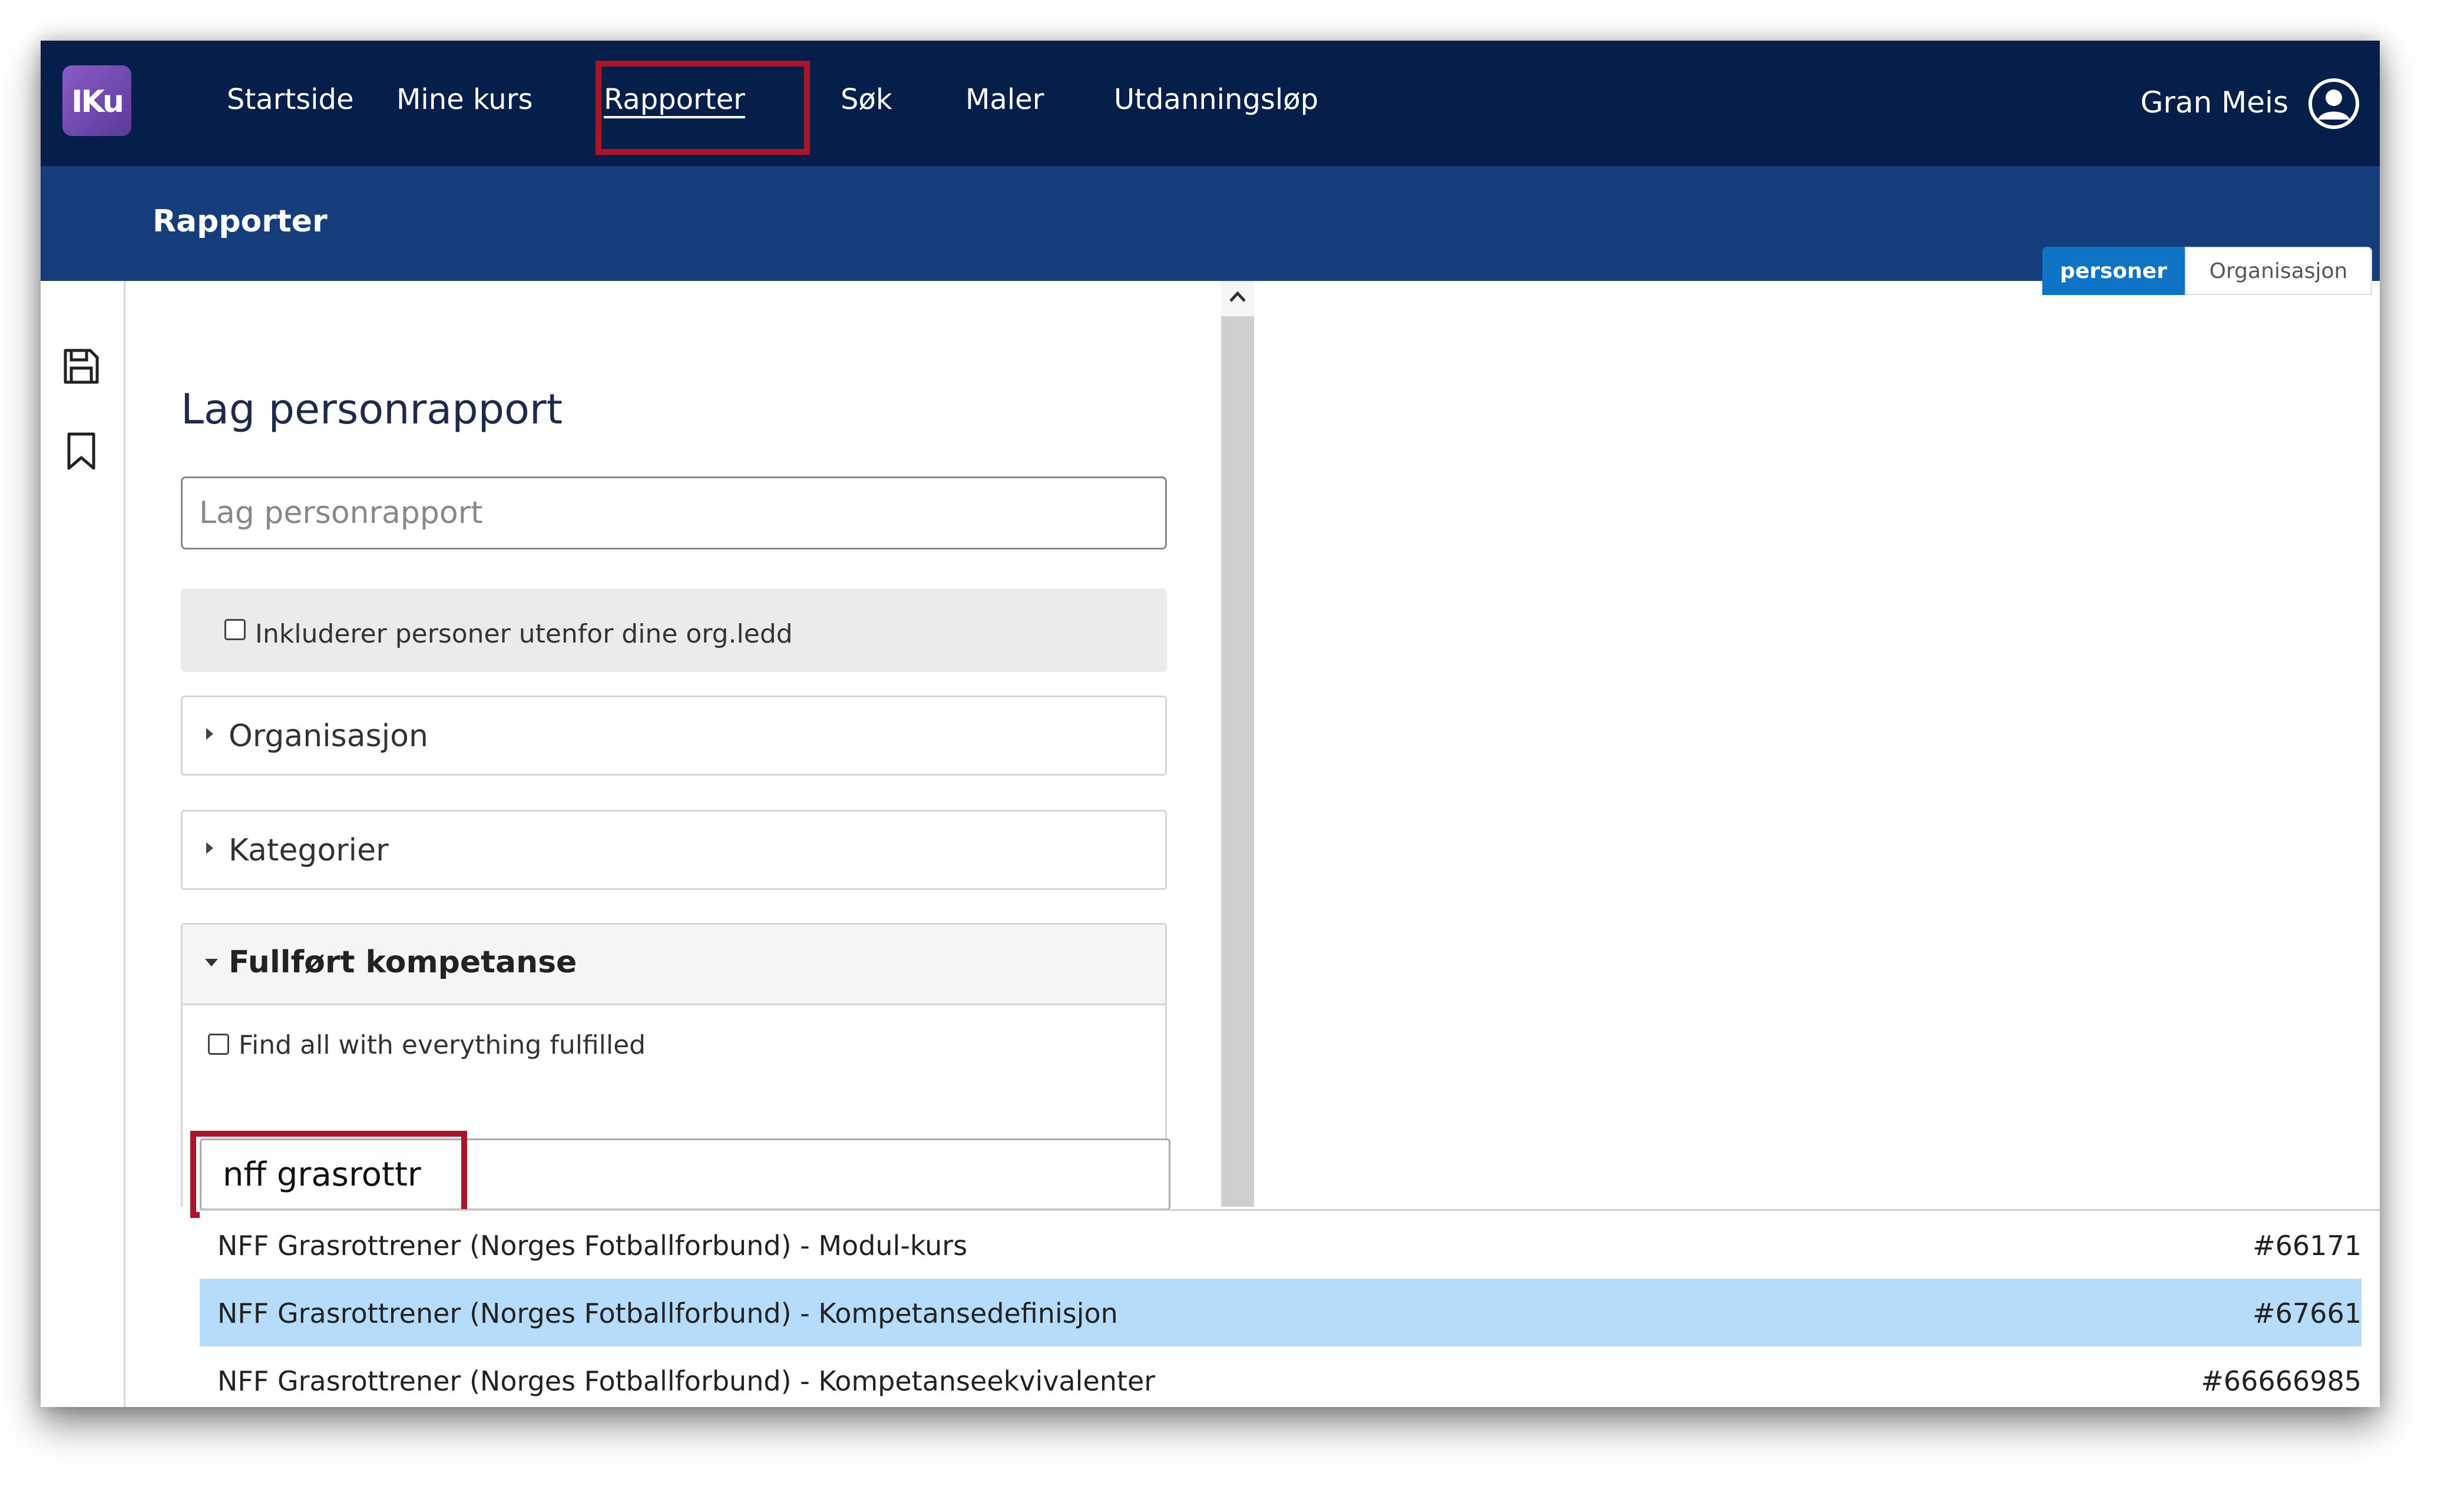 Image resolution: width=2464 pixels, height=1493 pixels. What do you see at coordinates (674, 736) in the screenshot?
I see `accordion-organisasjon: Organisasjon` at bounding box center [674, 736].